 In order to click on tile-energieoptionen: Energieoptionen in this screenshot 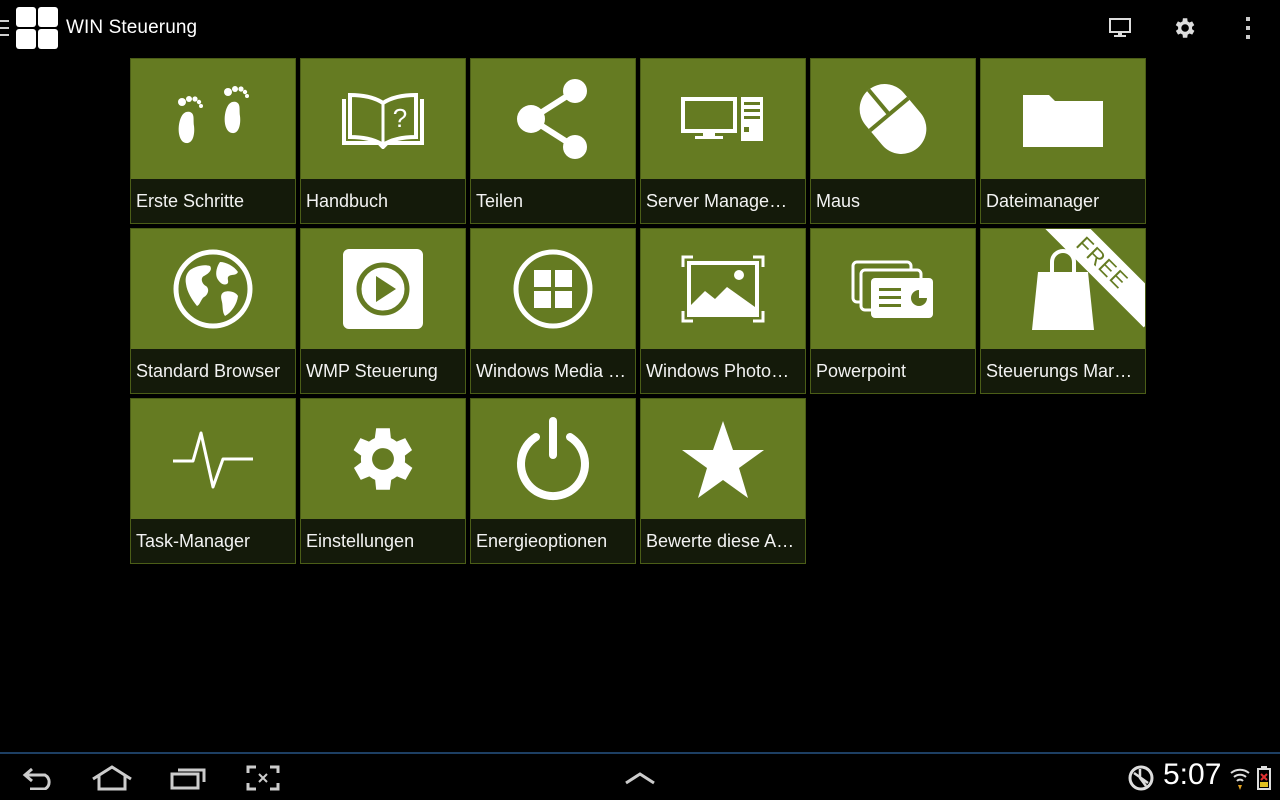, I will do `click(553, 481)`.